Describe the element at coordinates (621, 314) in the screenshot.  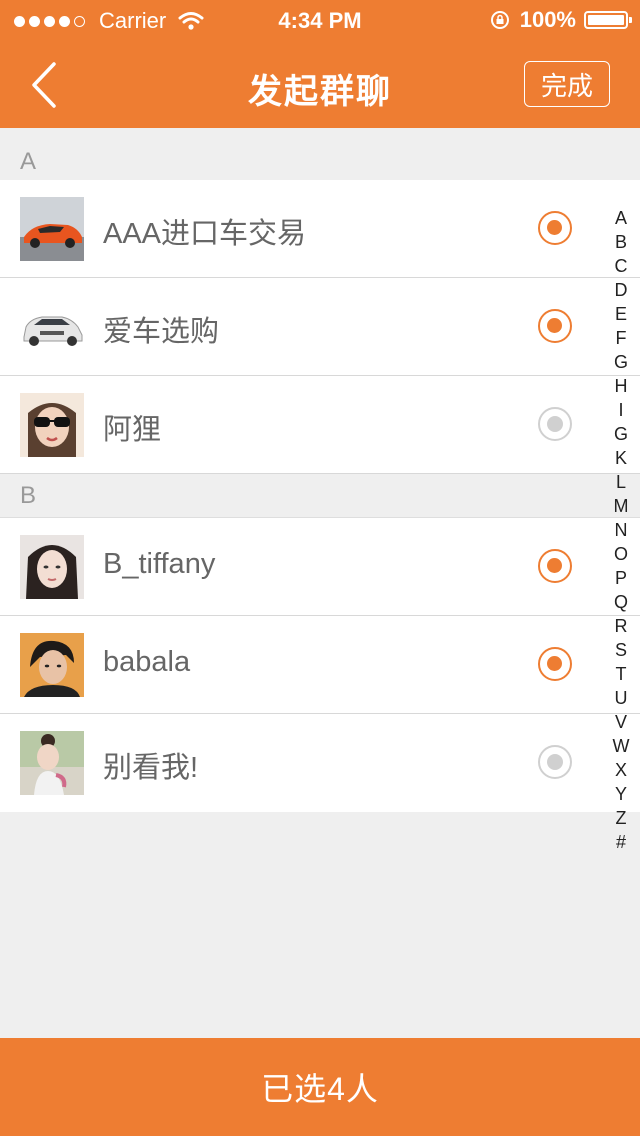
I see `index-letter: E` at that location.